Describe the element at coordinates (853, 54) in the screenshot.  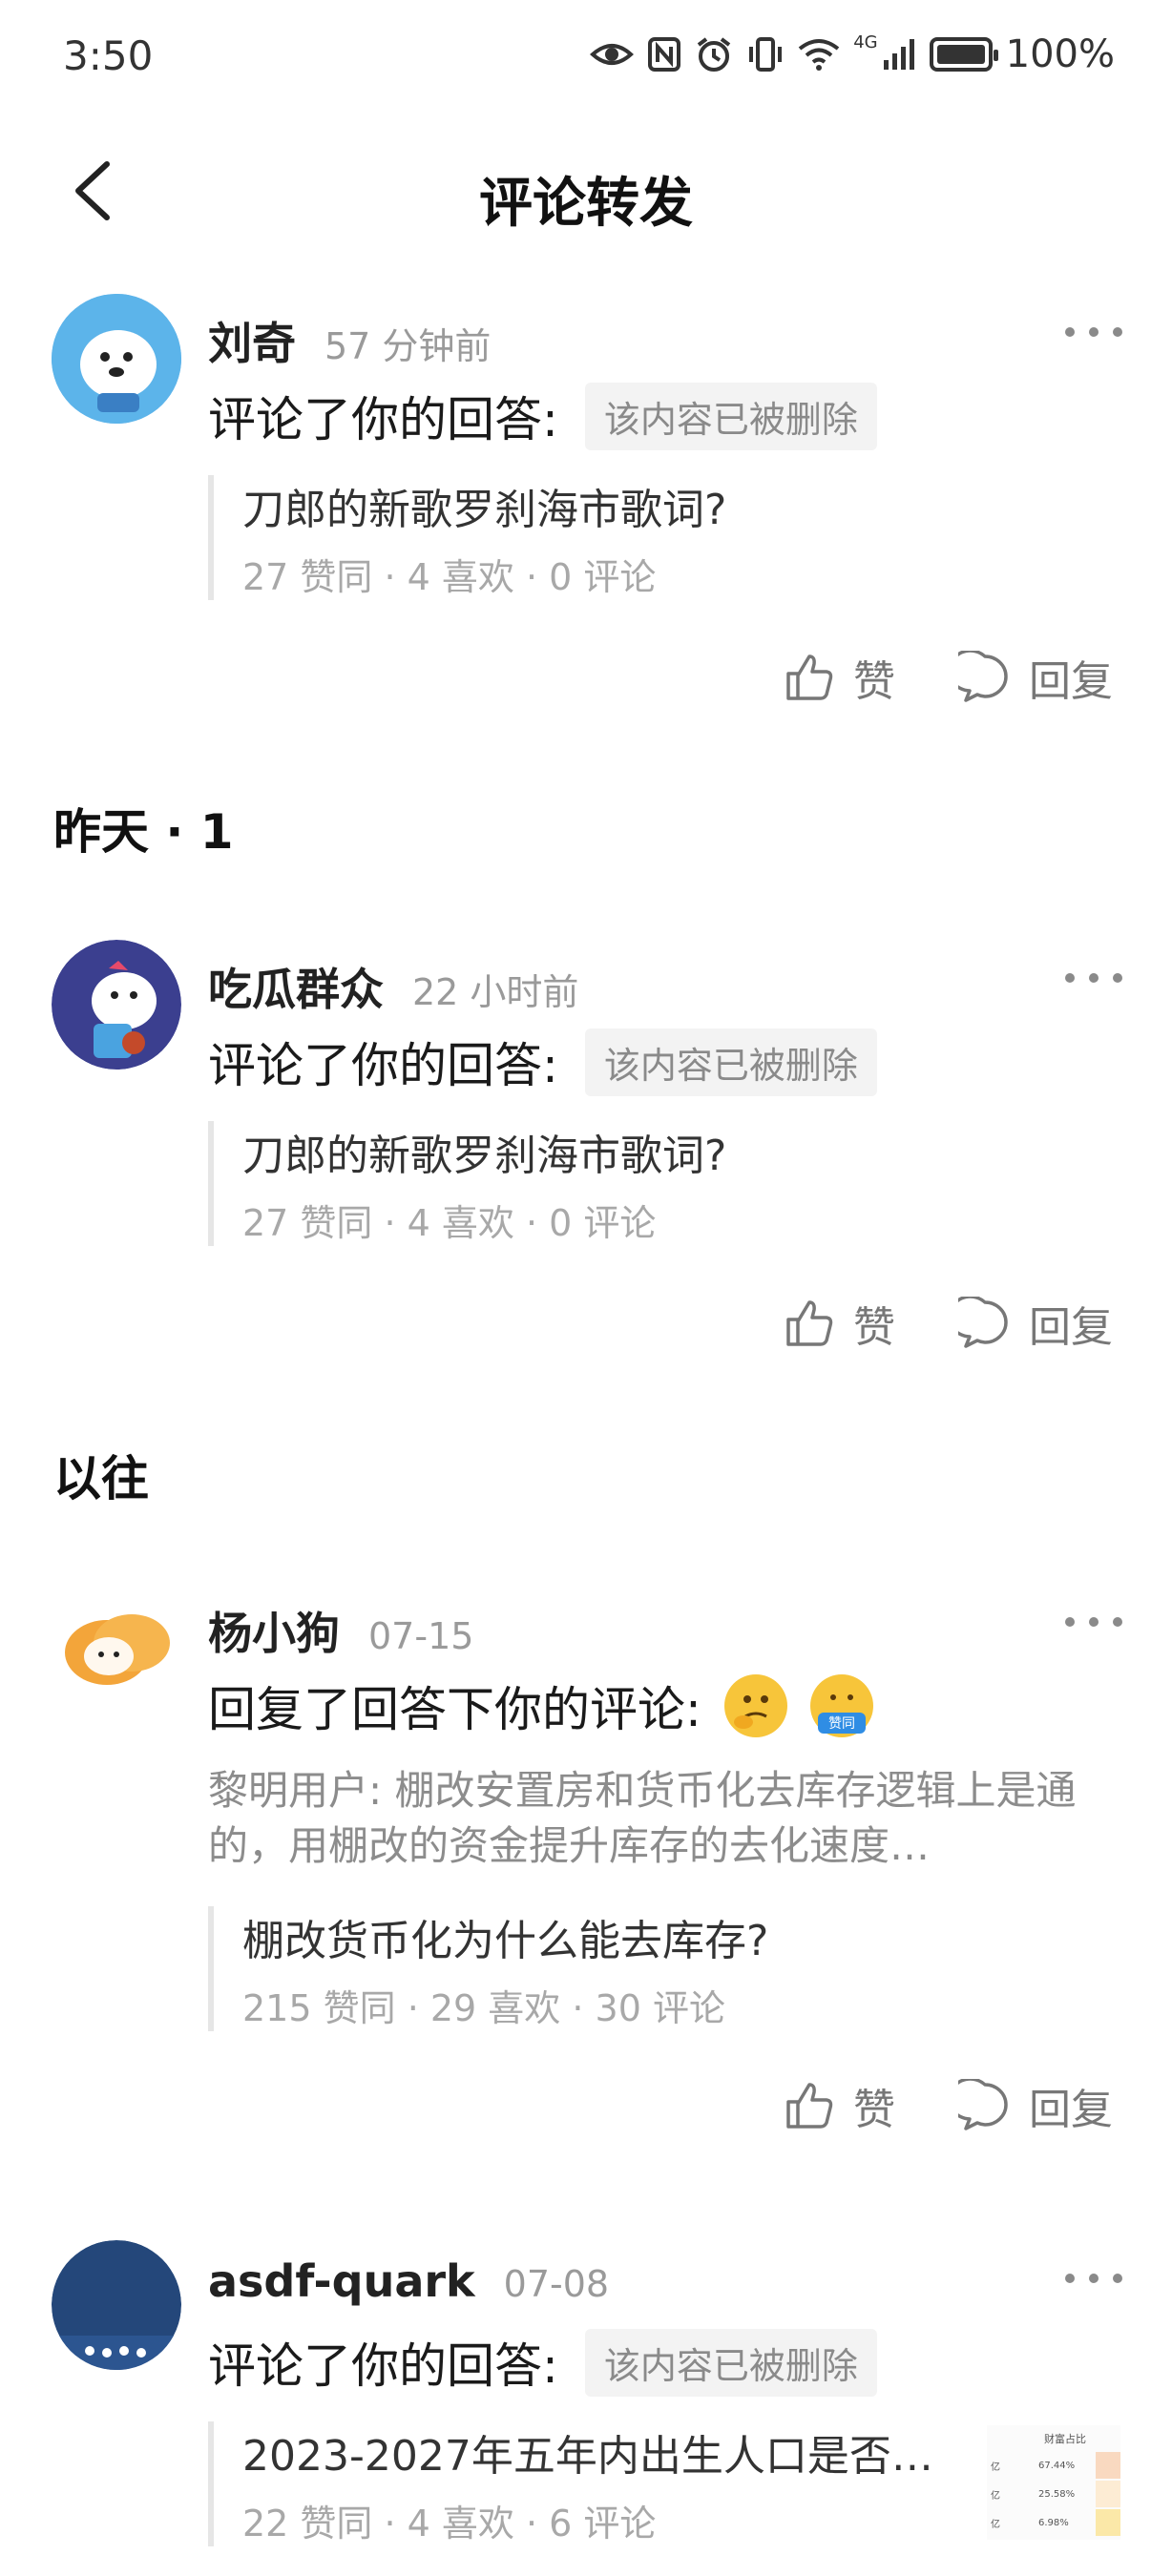
I see `status-icons: 4G 100%` at that location.